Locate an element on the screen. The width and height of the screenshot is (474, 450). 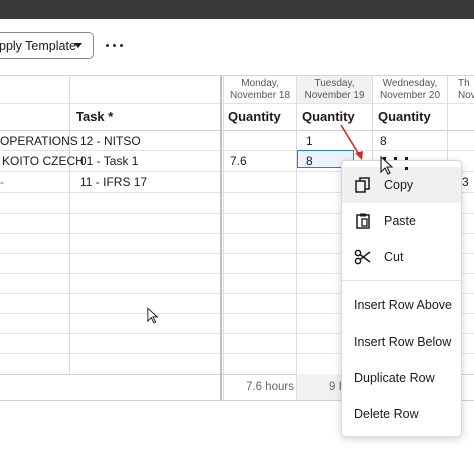
annotation-arrow-icon is located at coordinates (351, 142).